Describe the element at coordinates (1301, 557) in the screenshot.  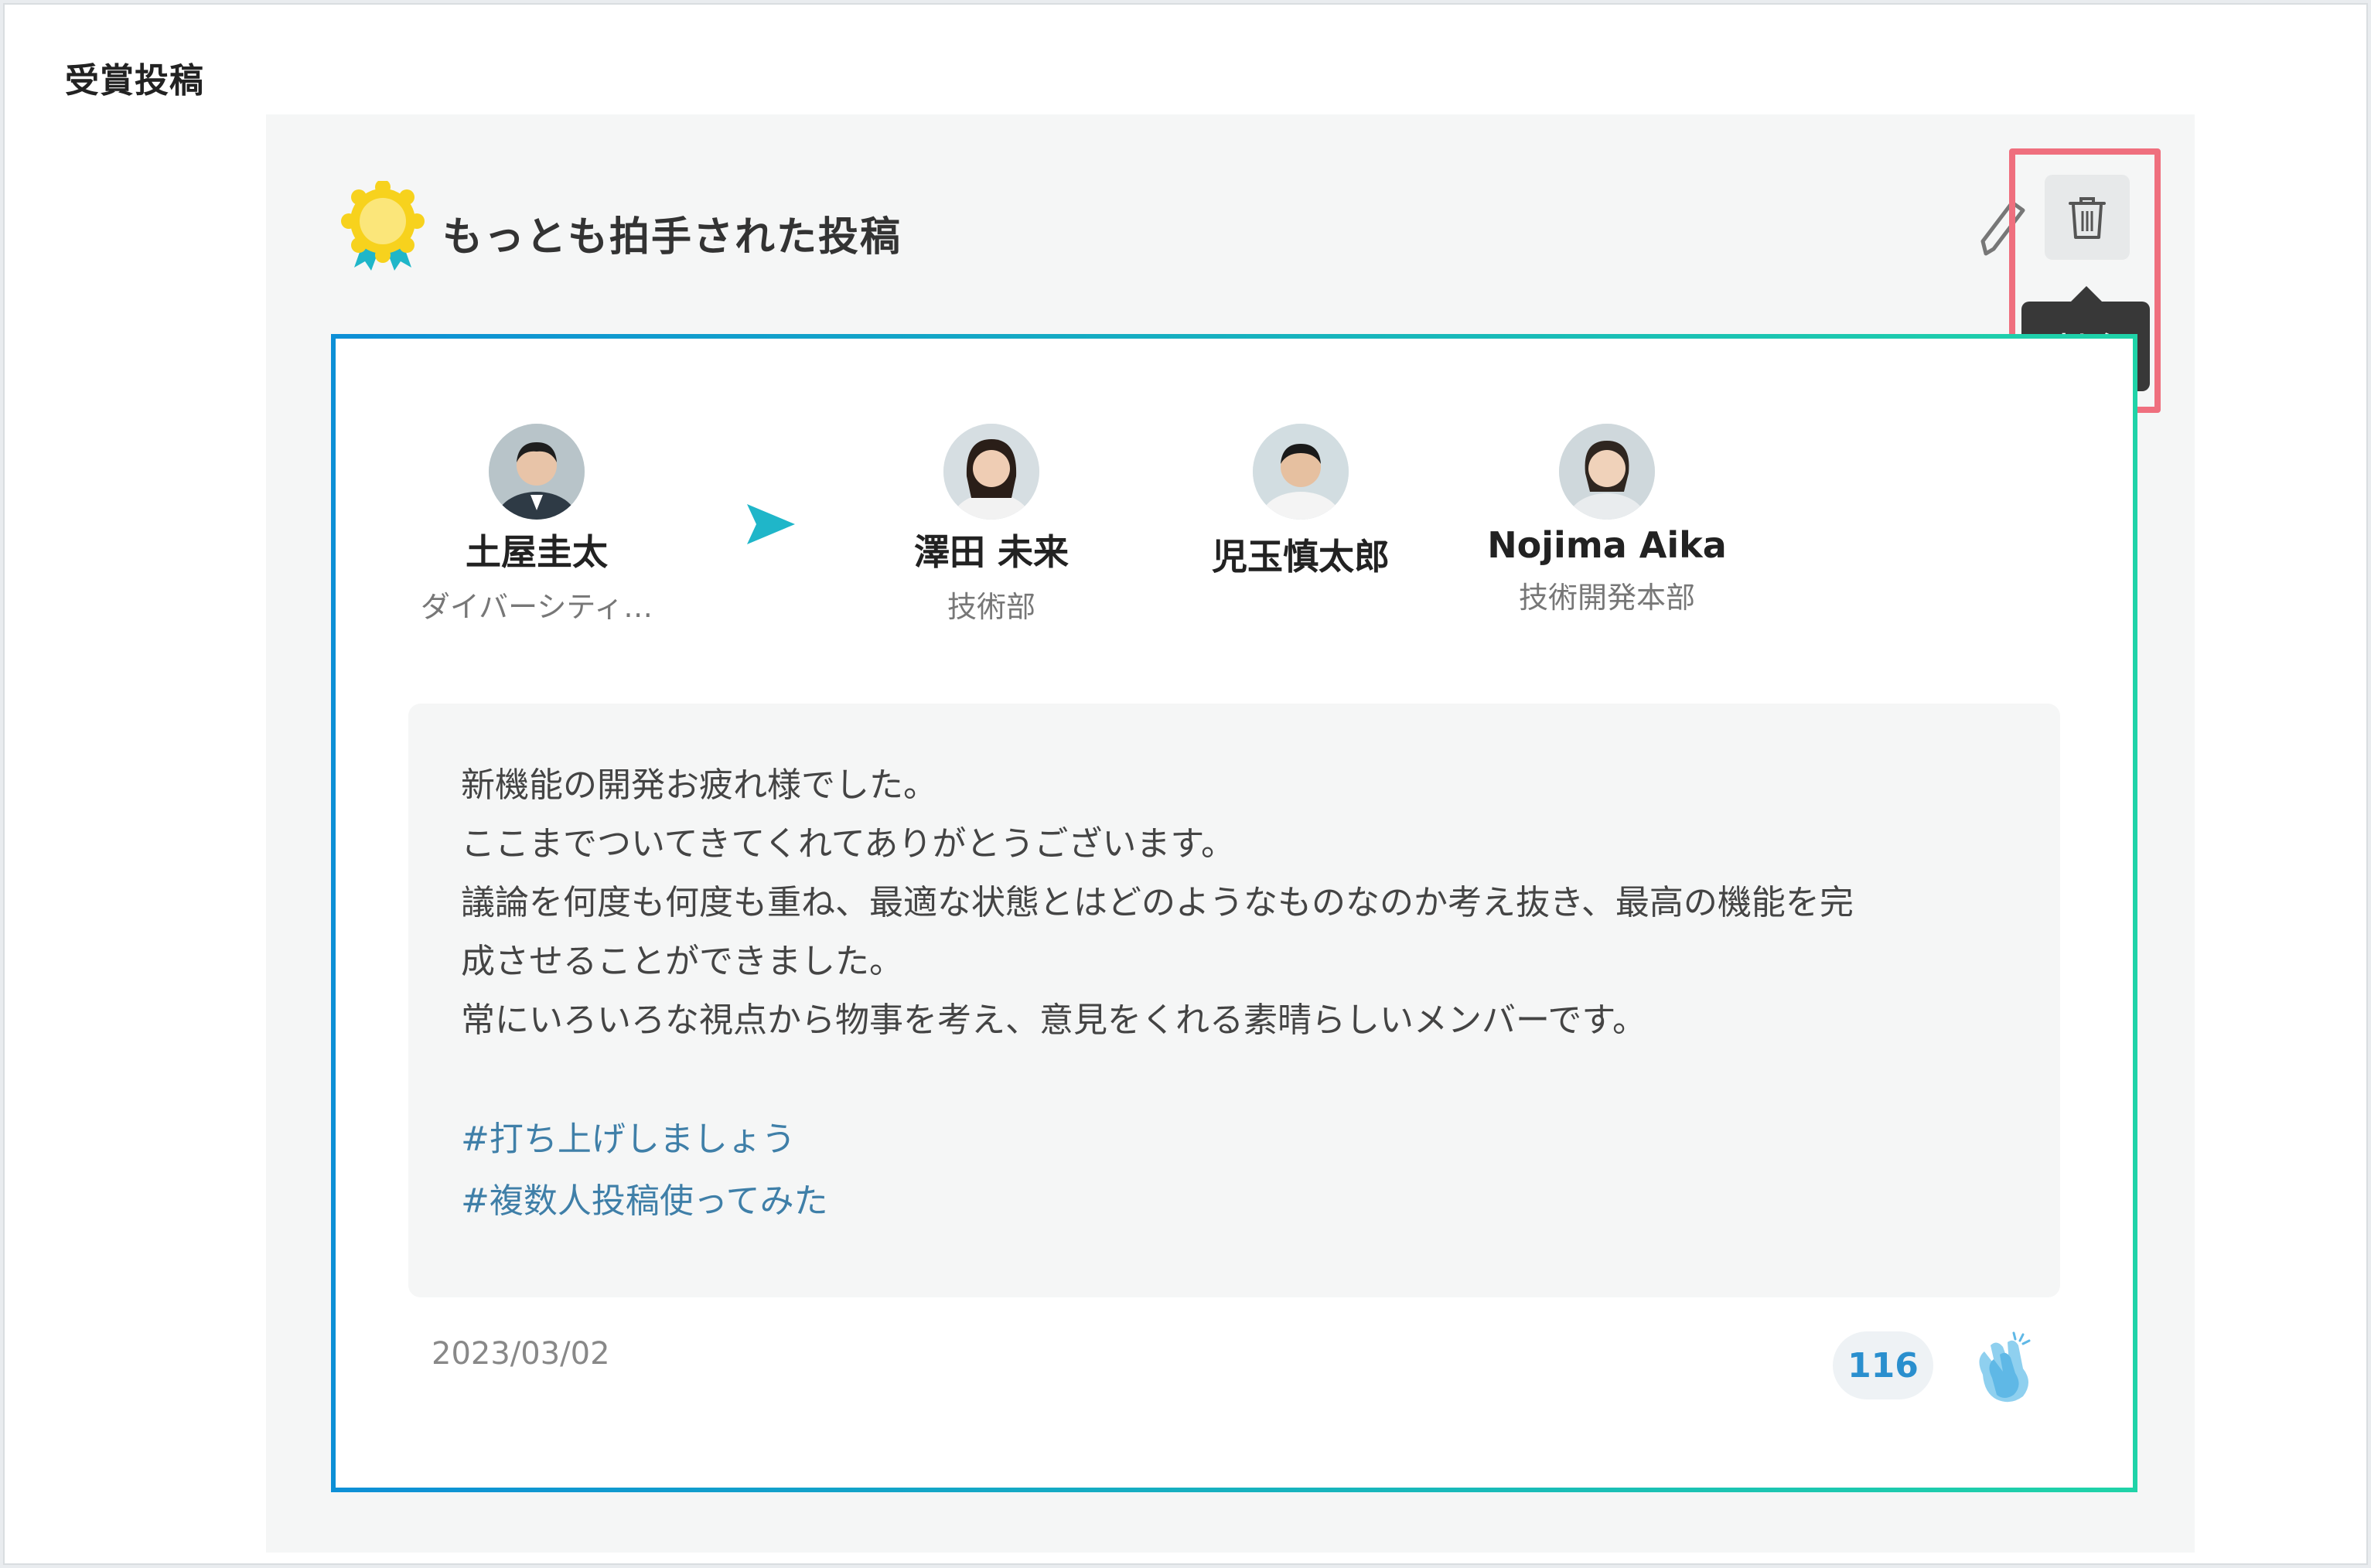
I see `recipient-name: 児玉慎太郎` at that location.